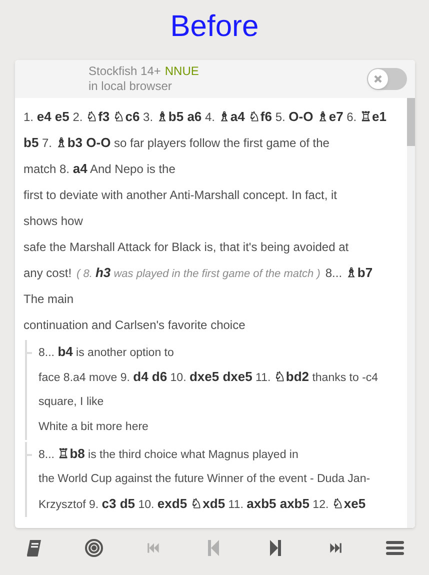 The width and height of the screenshot is (429, 575). Describe the element at coordinates (34, 548) in the screenshot. I see `book-icon` at that location.